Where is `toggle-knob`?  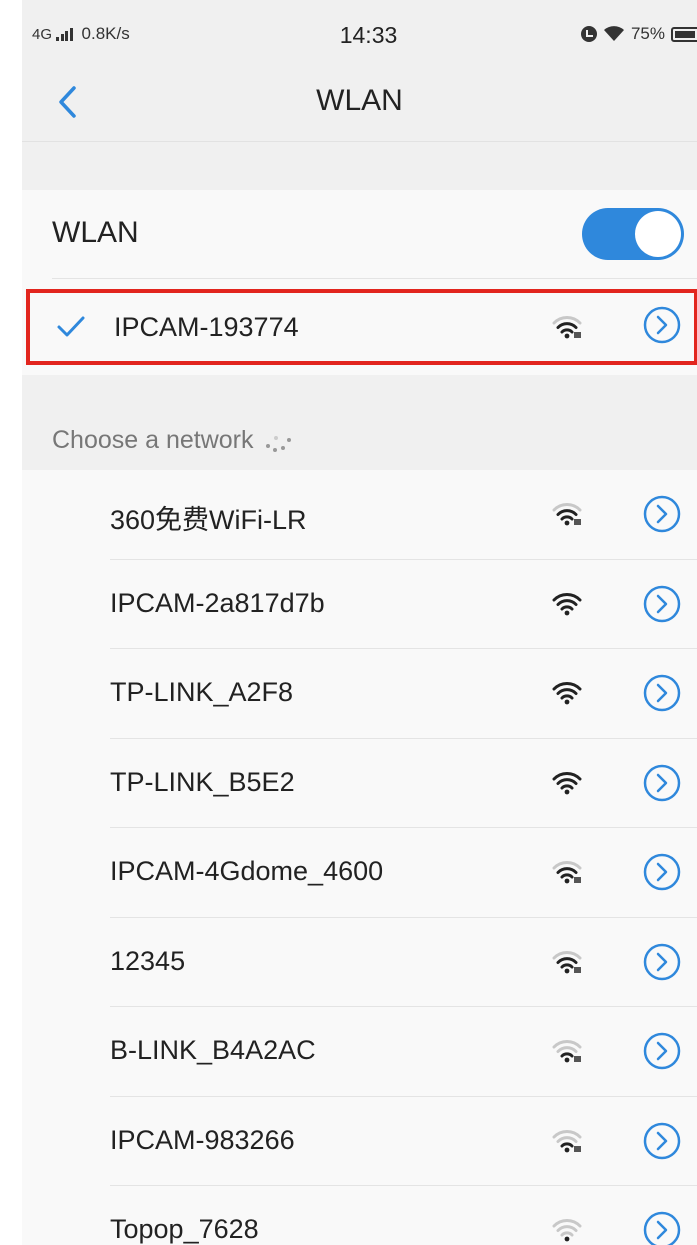
toggle-knob is located at coordinates (658, 234).